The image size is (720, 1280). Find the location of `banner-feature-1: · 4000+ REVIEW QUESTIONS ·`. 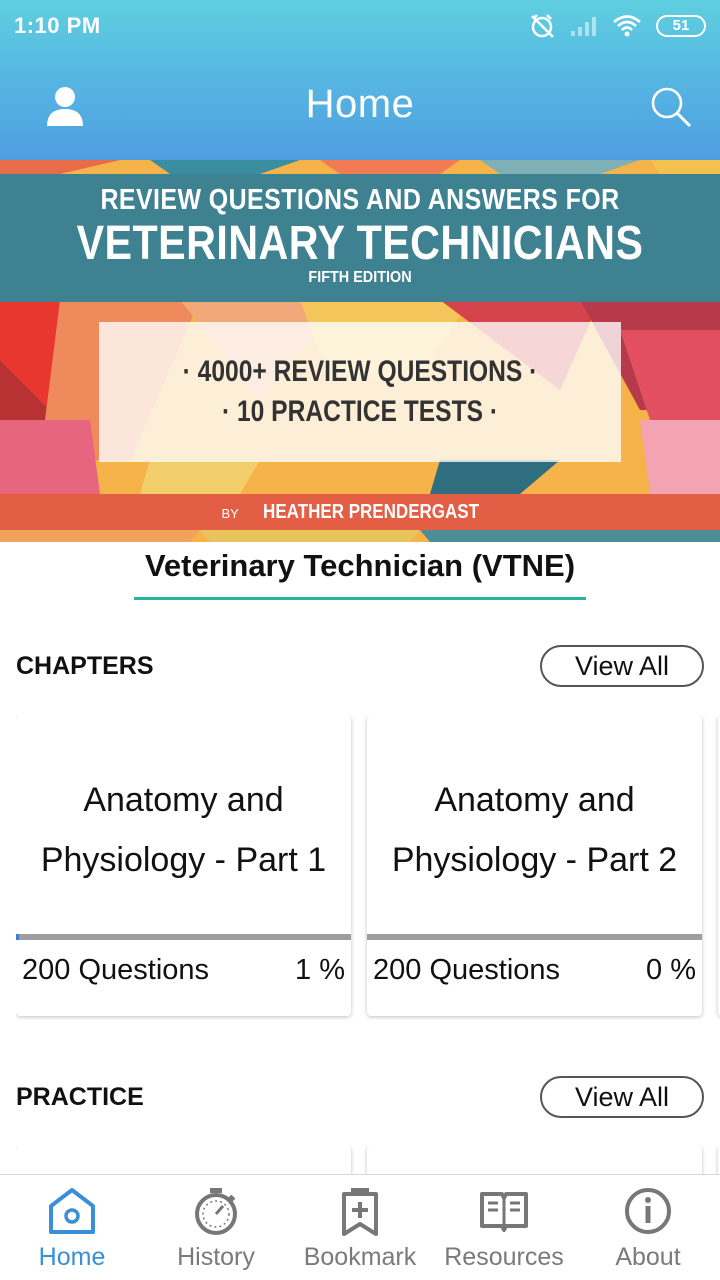

banner-feature-1: · 4000+ REVIEW QUESTIONS · is located at coordinates (360, 371).